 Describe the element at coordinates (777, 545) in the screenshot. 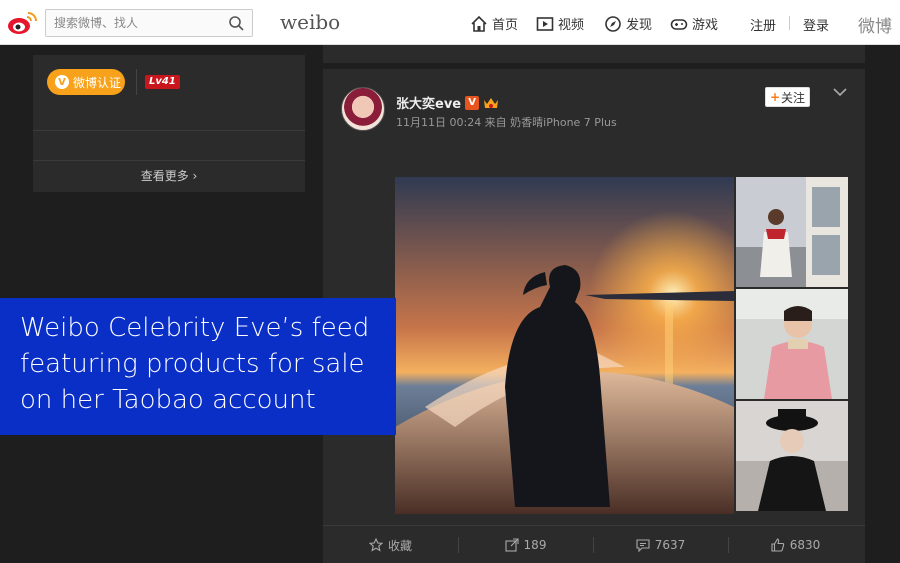

I see `thumbs-up-icon` at that location.